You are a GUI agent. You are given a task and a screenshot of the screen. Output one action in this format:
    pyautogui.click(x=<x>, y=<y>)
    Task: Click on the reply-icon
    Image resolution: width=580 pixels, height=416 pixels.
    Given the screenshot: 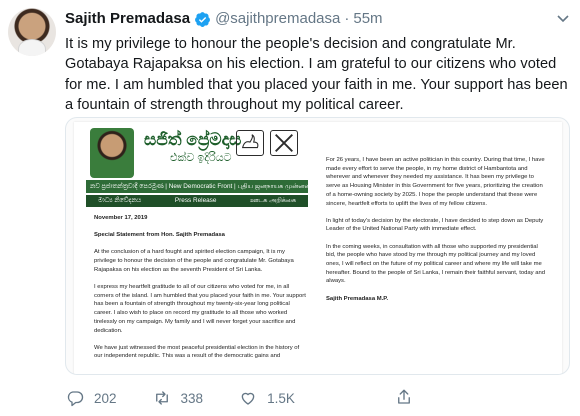 What is the action you would take?
    pyautogui.click(x=75, y=399)
    